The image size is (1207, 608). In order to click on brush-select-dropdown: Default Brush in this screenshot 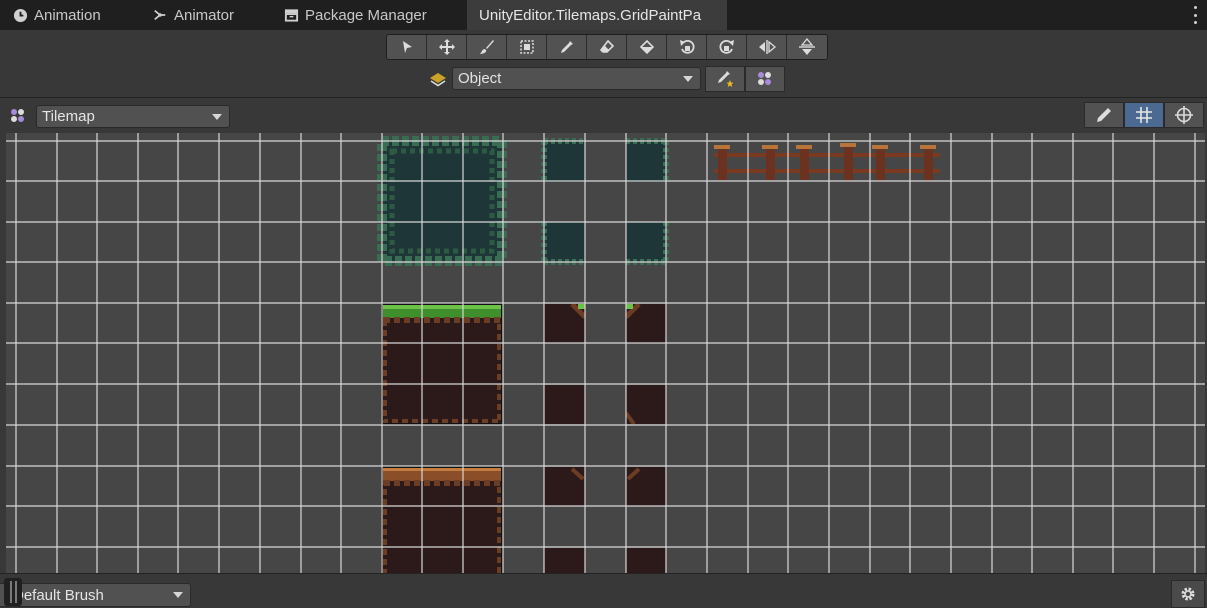, I will do `click(95, 595)`.